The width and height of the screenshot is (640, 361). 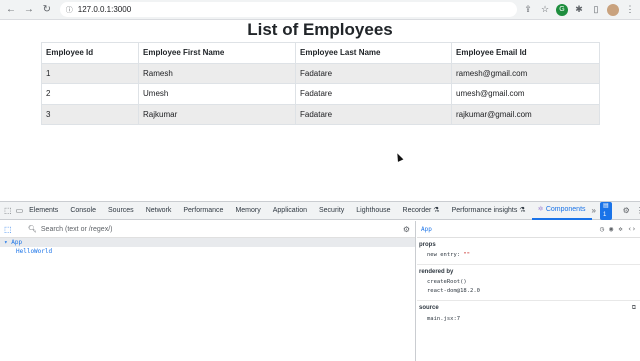 What do you see at coordinates (421, 210) in the screenshot?
I see `tab-recorder: Recorder ⚗` at bounding box center [421, 210].